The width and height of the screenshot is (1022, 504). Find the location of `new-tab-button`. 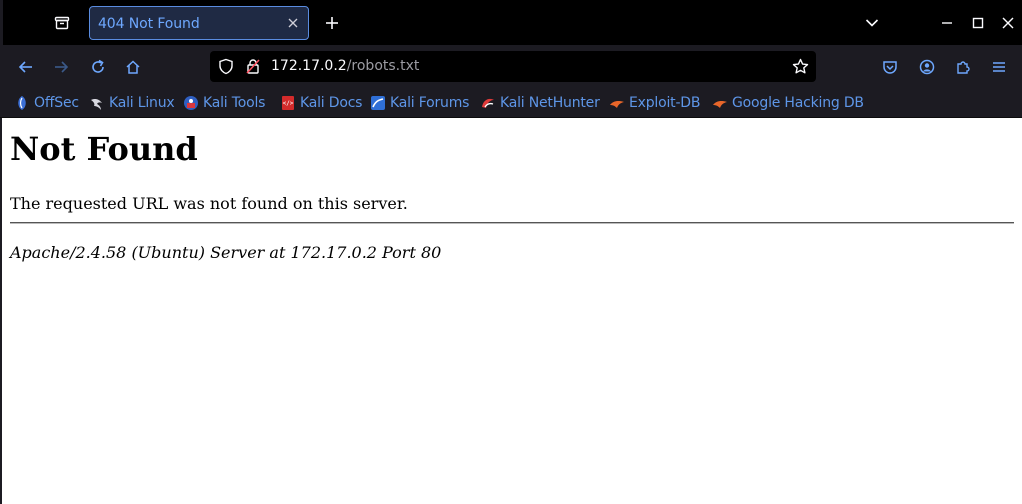

new-tab-button is located at coordinates (332, 23).